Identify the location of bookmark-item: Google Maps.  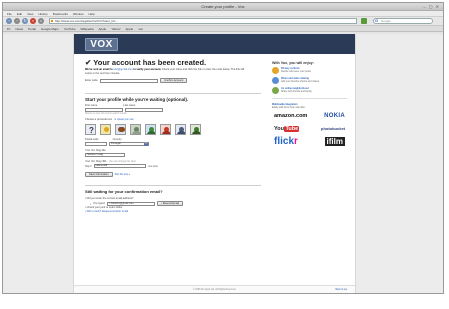
(50, 29).